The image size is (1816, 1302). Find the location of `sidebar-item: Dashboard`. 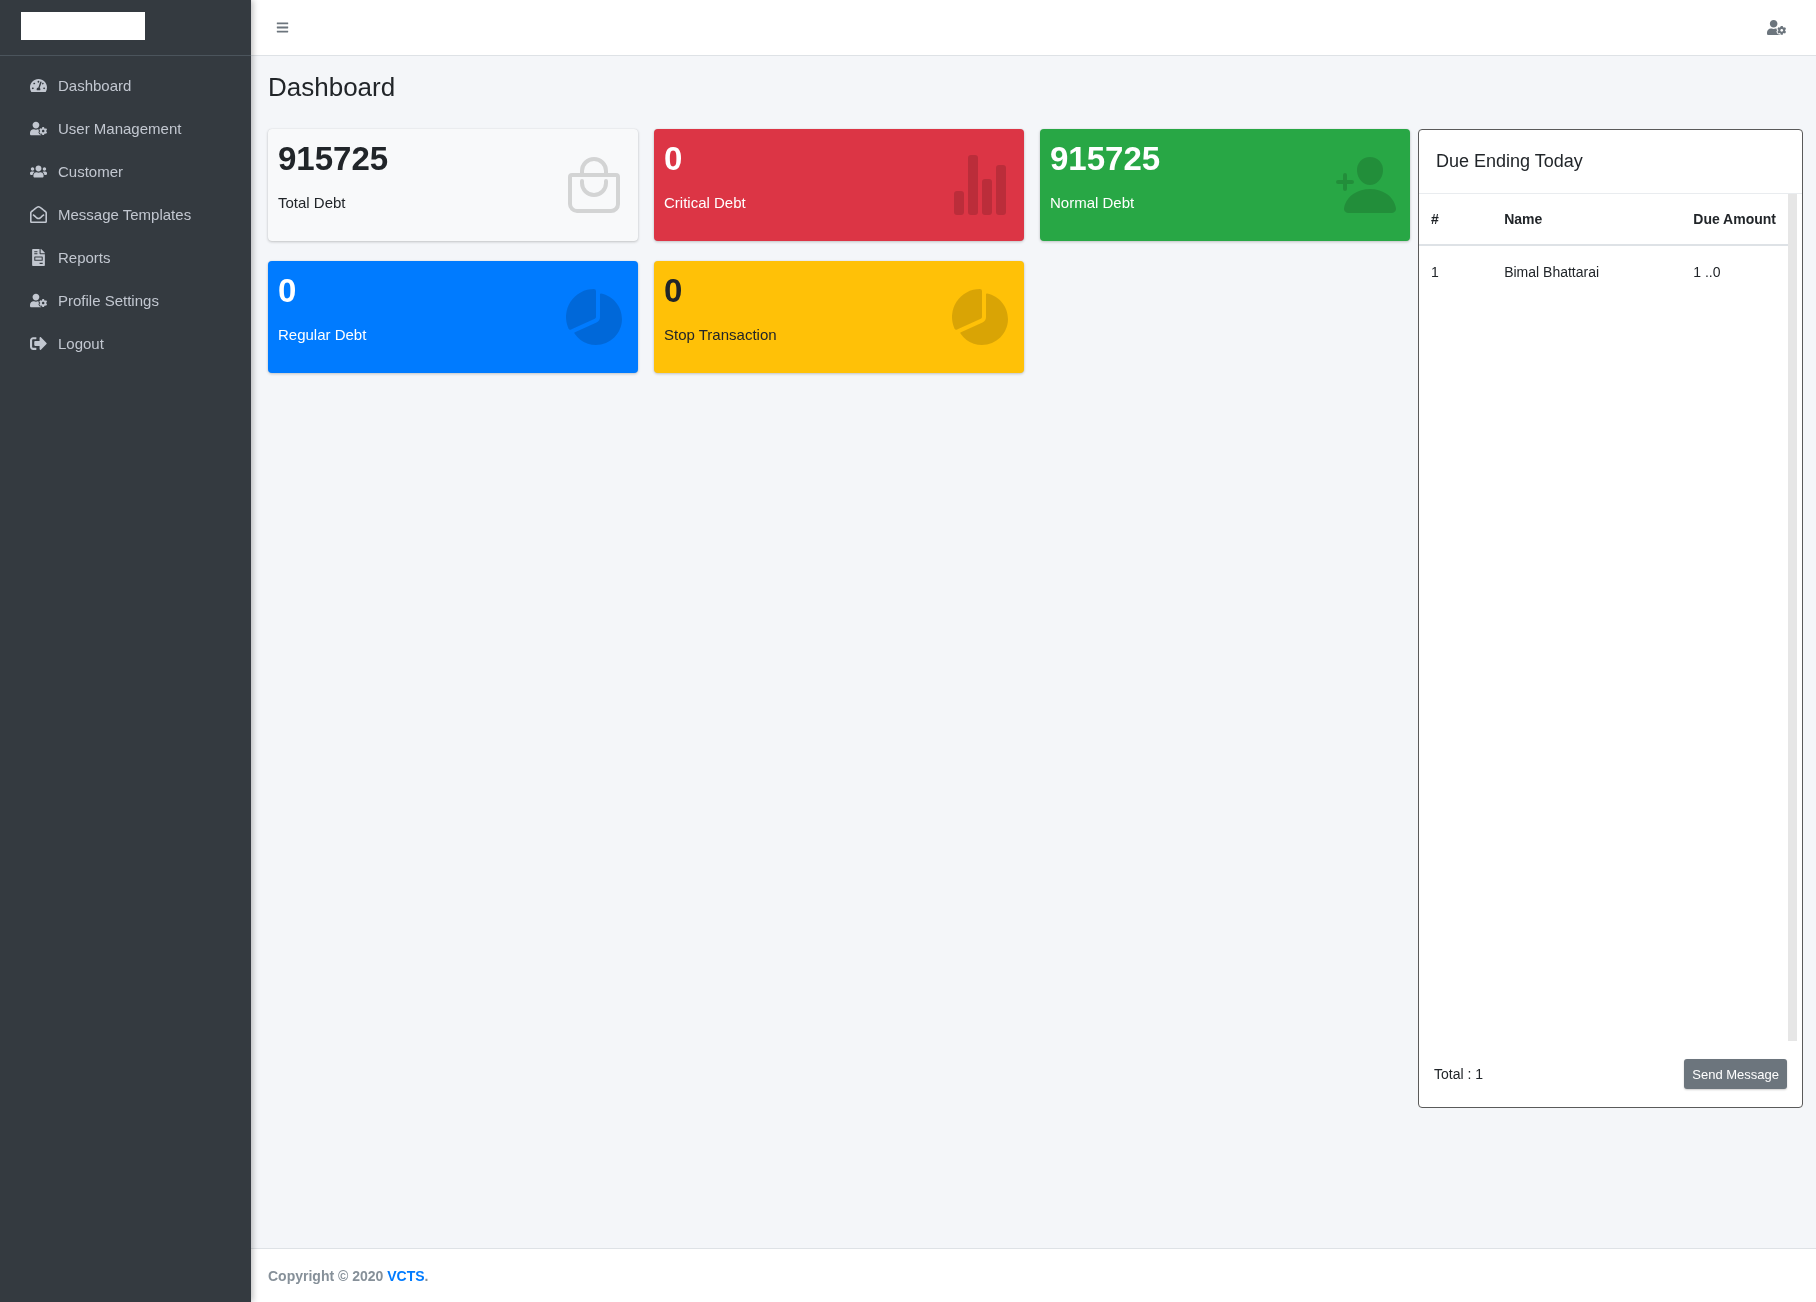

sidebar-item: Dashboard is located at coordinates (125, 85).